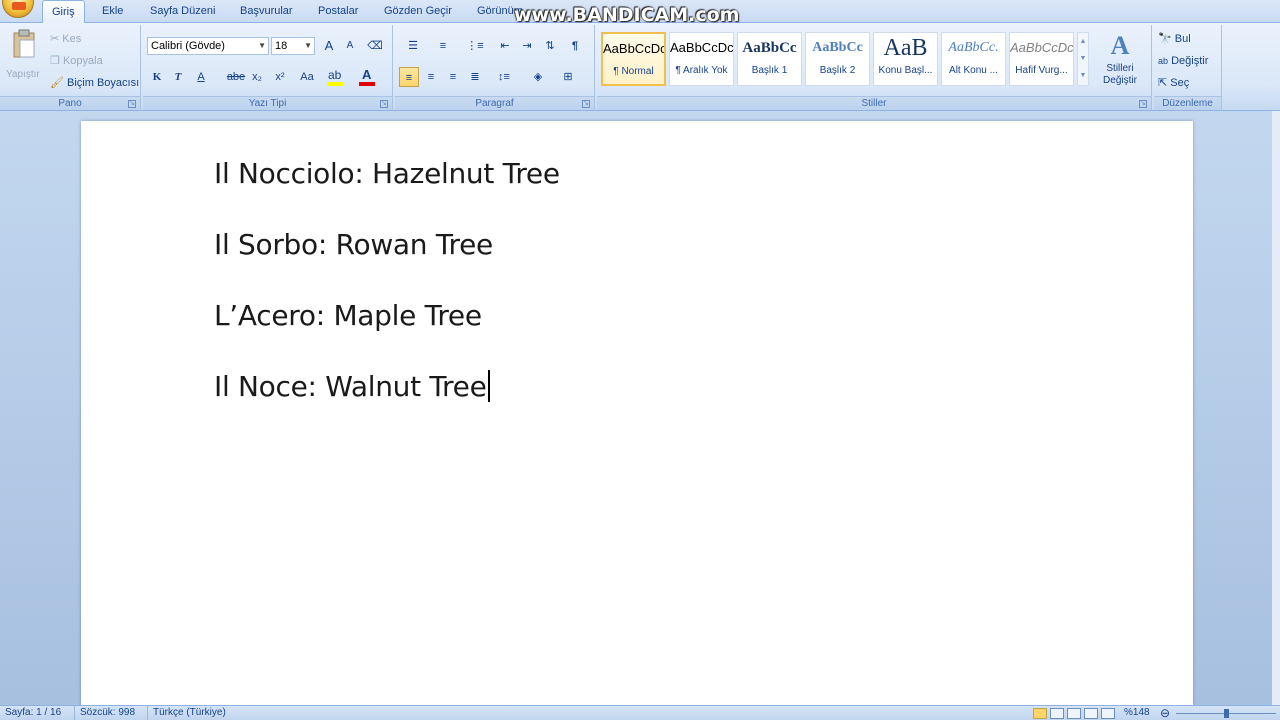 The height and width of the screenshot is (720, 1280). What do you see at coordinates (33, 713) in the screenshot?
I see `page-count: Sayfa: 1 / 16` at bounding box center [33, 713].